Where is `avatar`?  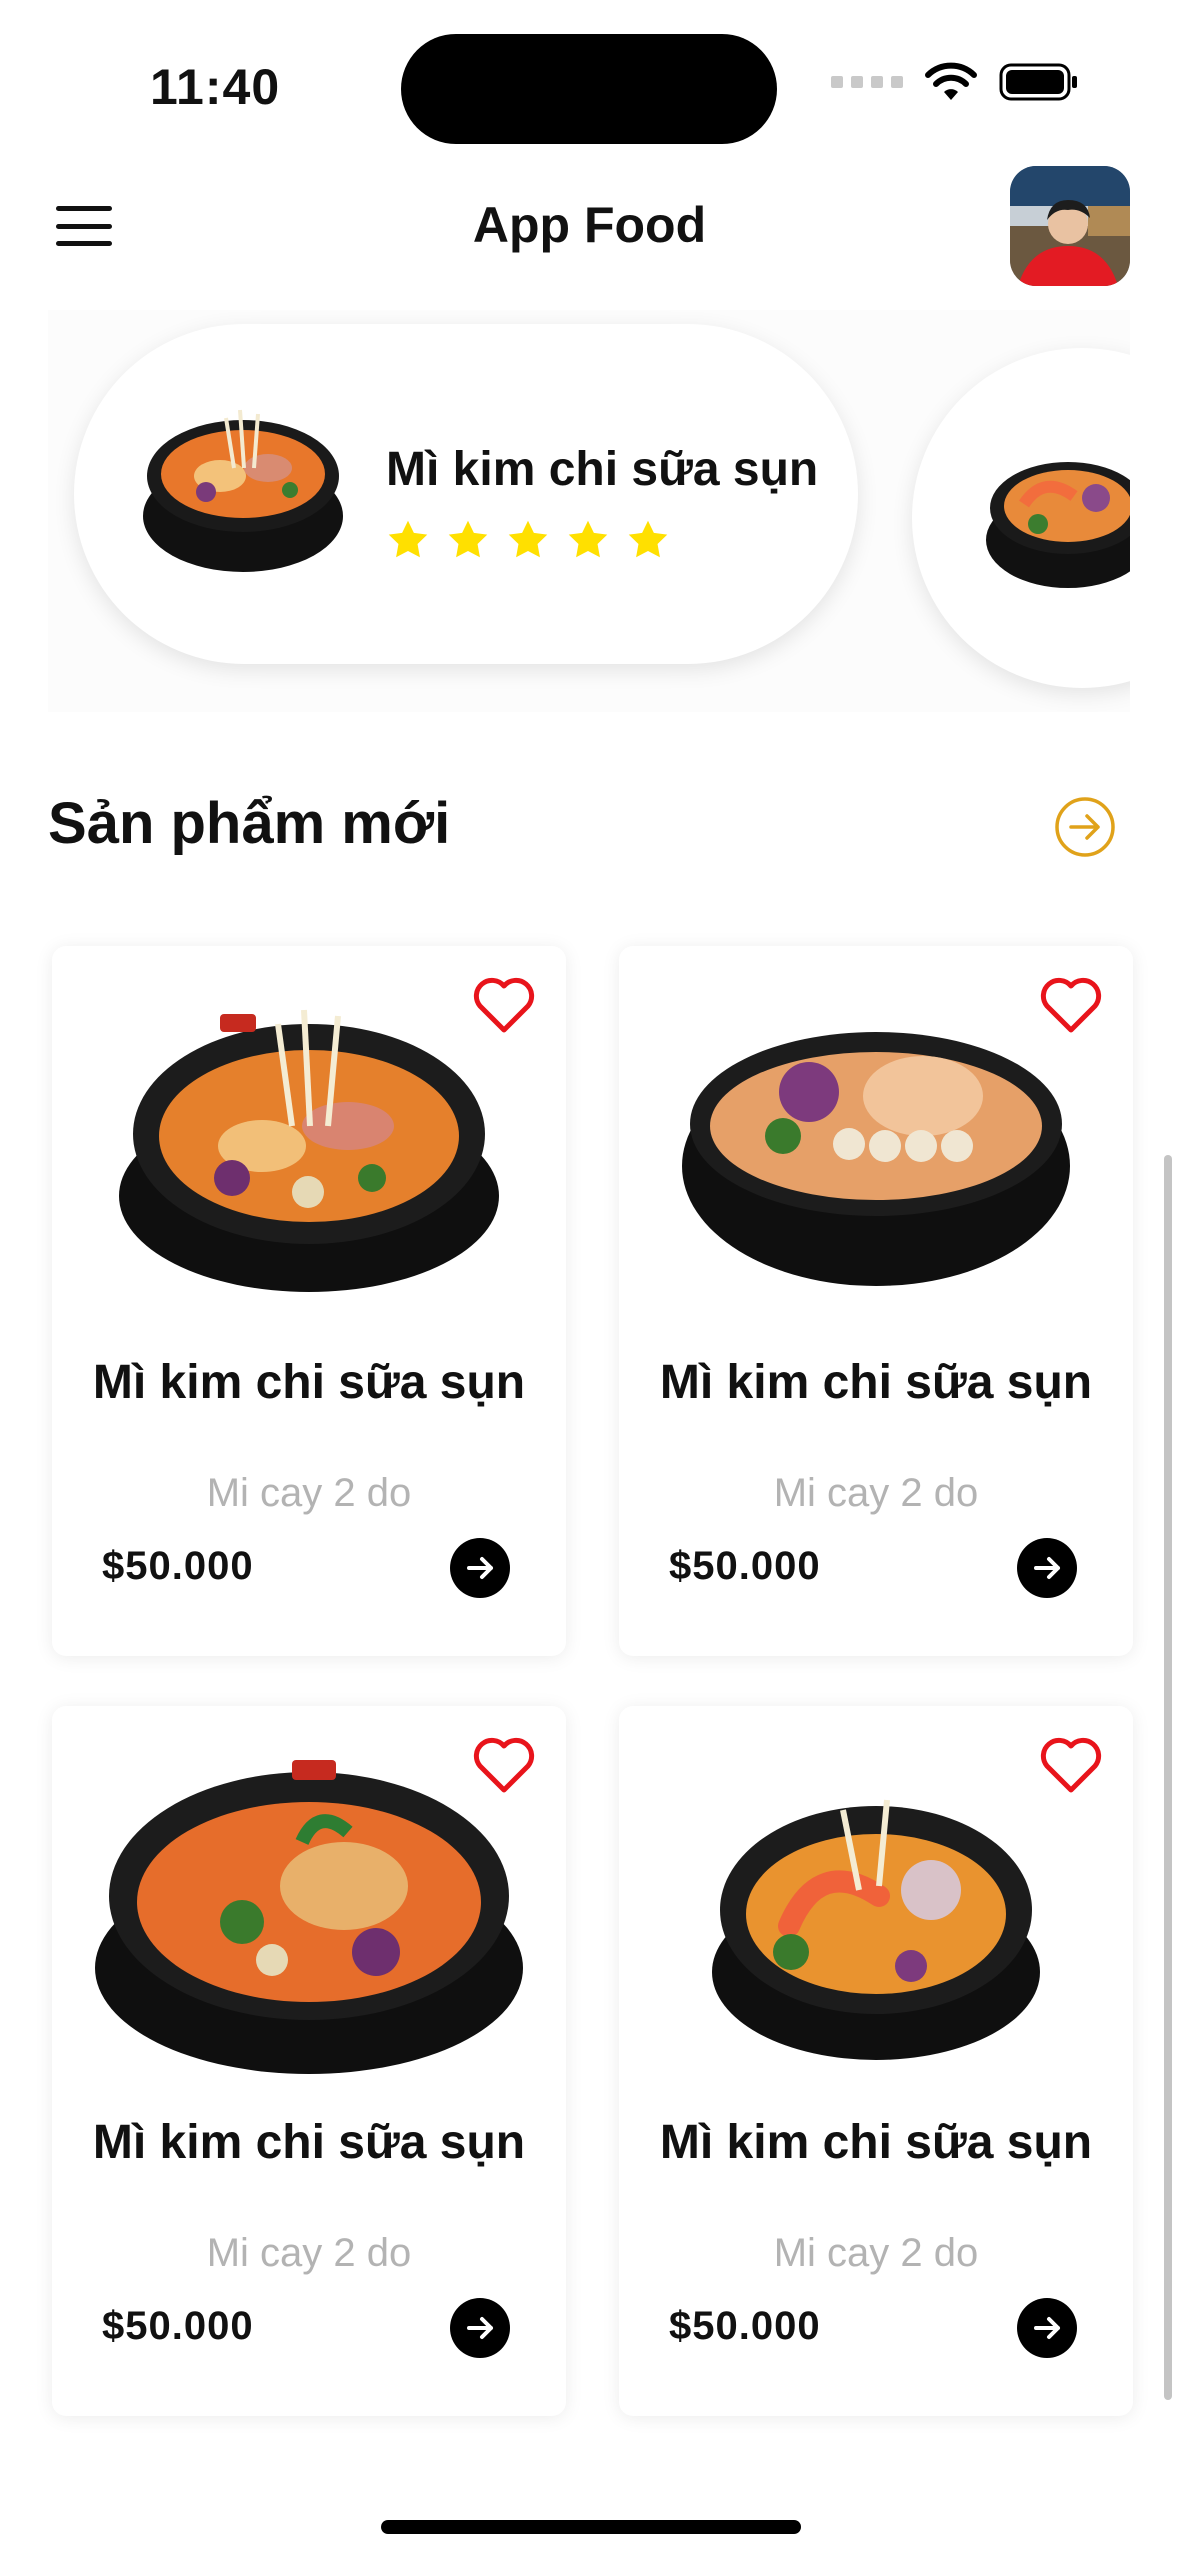
avatar is located at coordinates (1070, 226).